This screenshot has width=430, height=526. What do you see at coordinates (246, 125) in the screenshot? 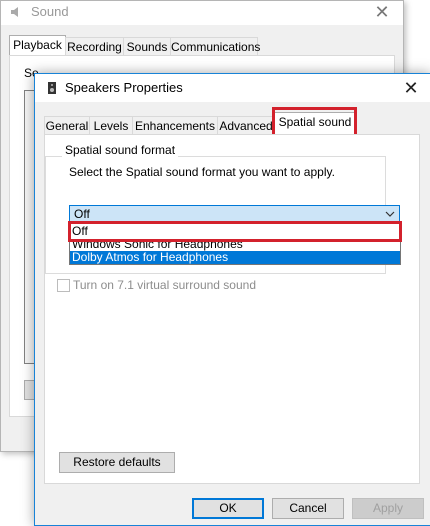
I see `tab-advanced: Advanced` at bounding box center [246, 125].